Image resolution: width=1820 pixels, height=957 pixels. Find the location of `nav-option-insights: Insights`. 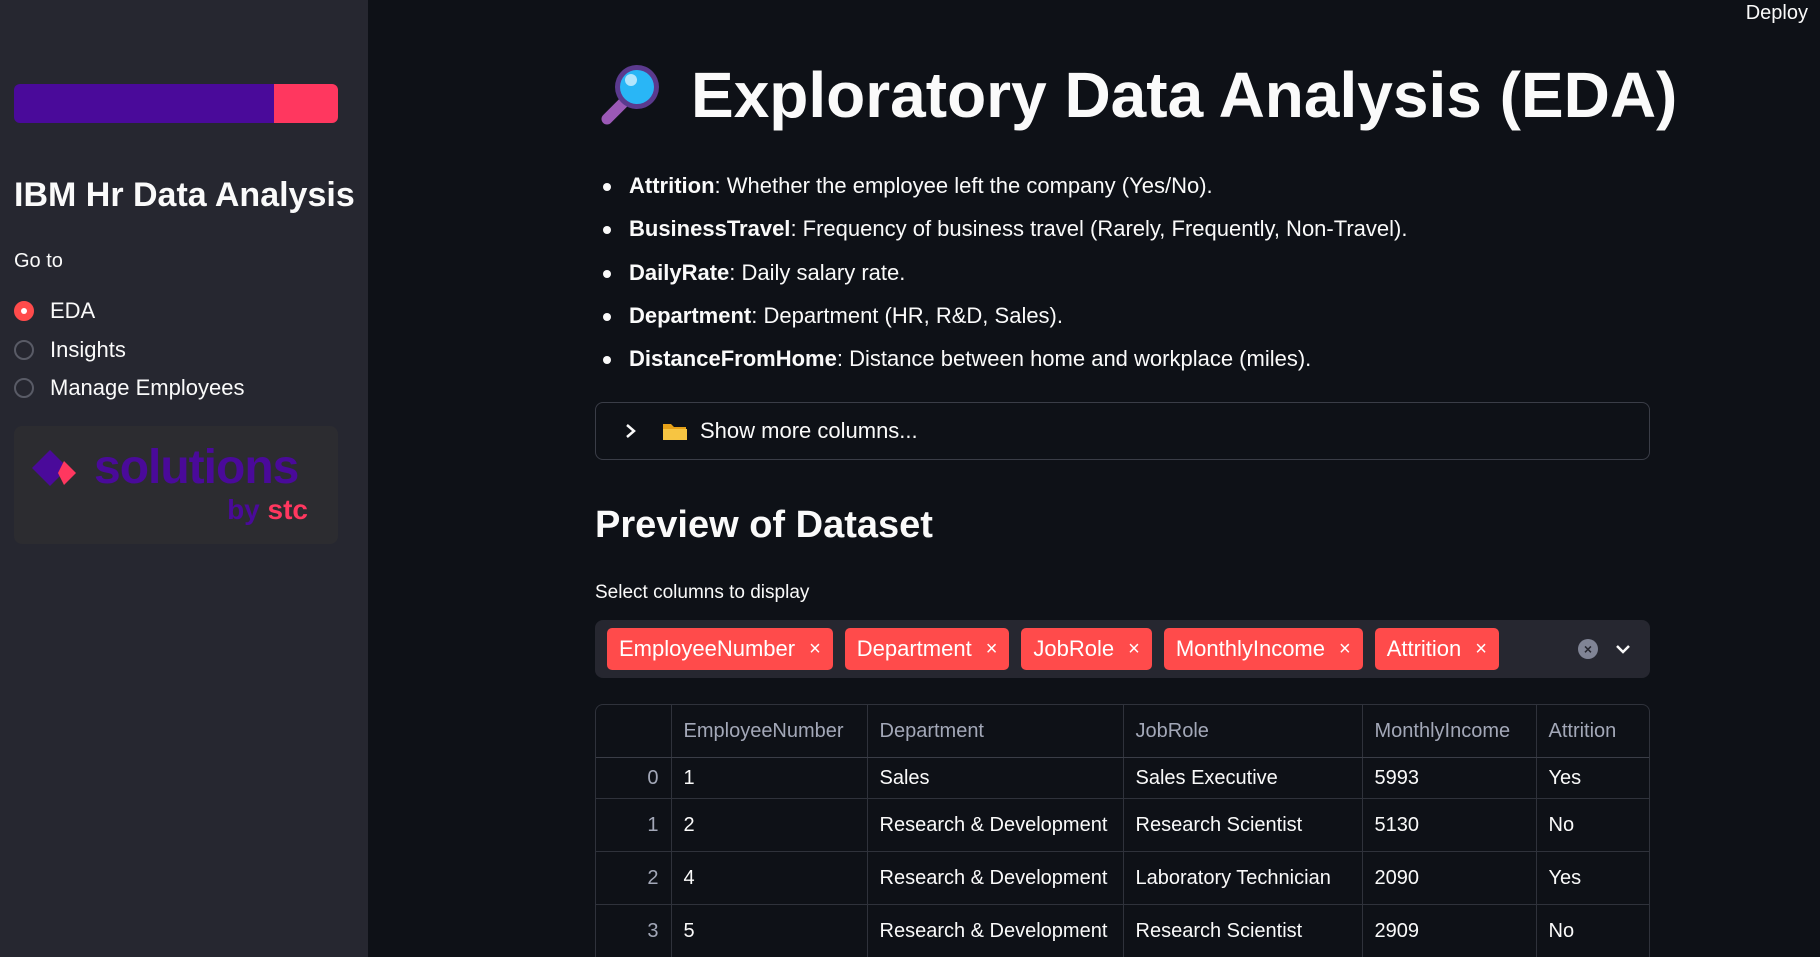

nav-option-insights: Insights is located at coordinates (129, 350).